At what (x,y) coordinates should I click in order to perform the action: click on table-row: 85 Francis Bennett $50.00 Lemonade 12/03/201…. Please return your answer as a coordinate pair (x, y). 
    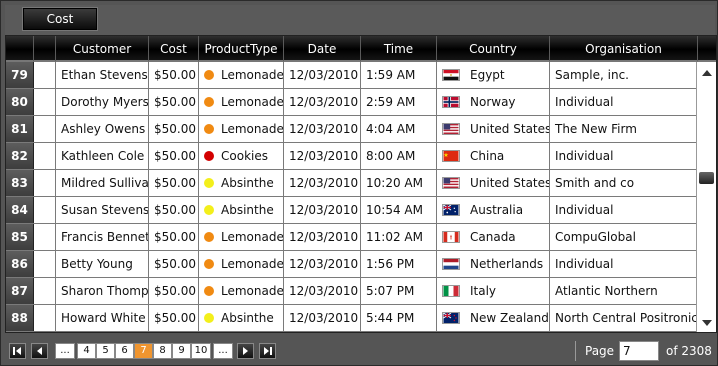
    Looking at the image, I should click on (352, 237).